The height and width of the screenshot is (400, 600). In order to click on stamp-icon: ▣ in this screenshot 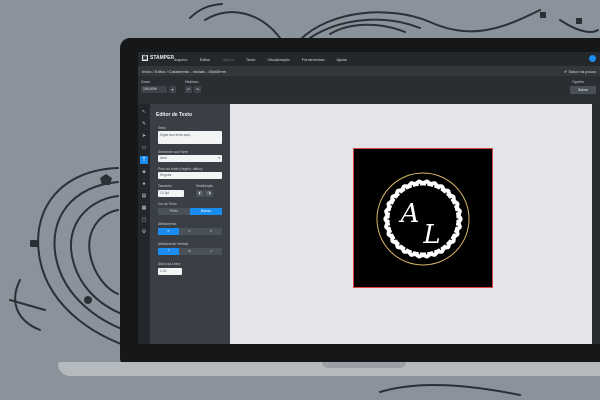, I will do `click(145, 58)`.